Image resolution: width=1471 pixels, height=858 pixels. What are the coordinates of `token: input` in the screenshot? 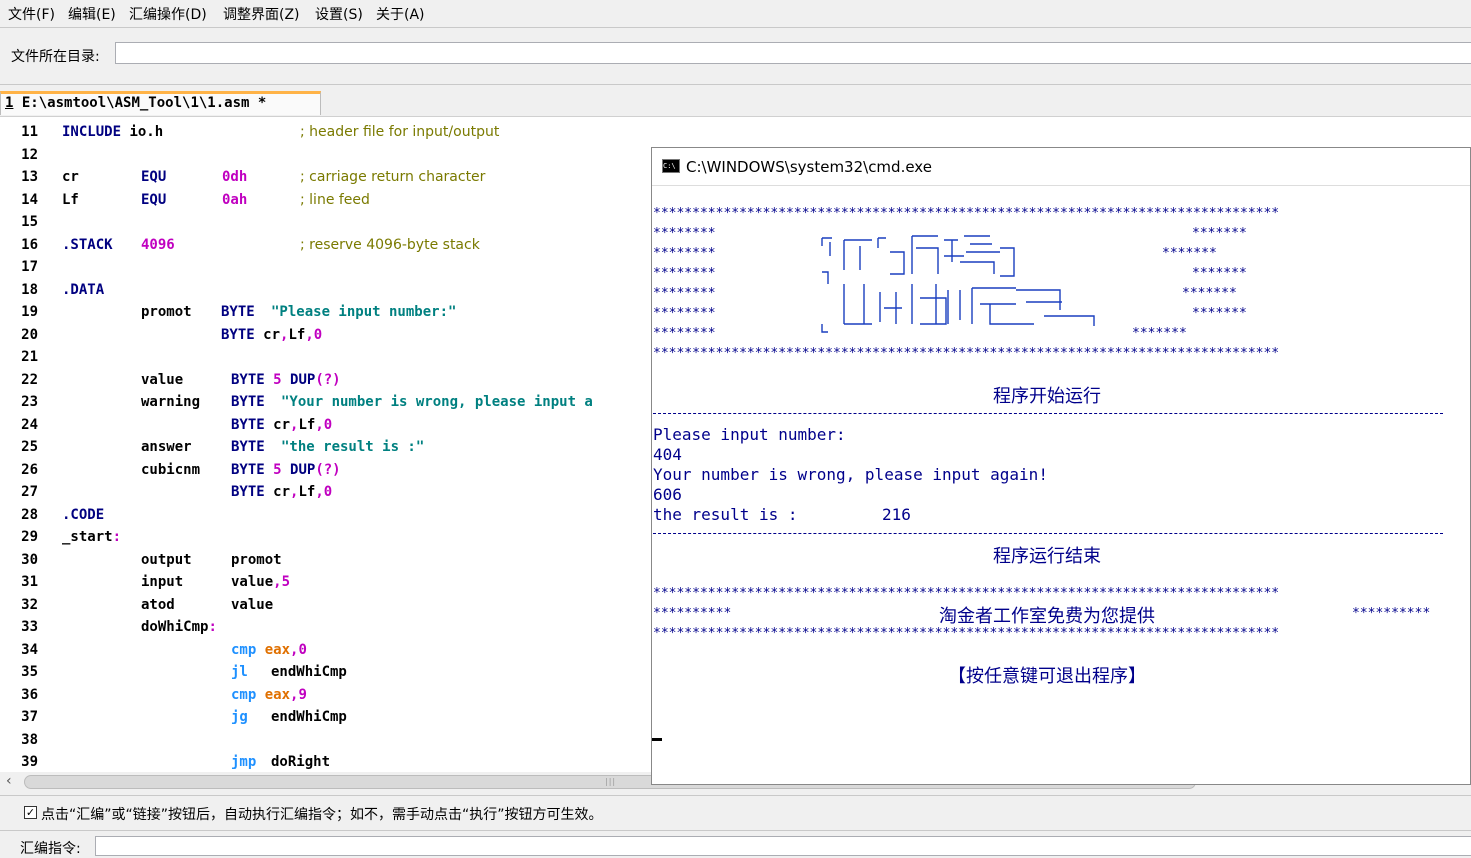 It's located at (162, 582).